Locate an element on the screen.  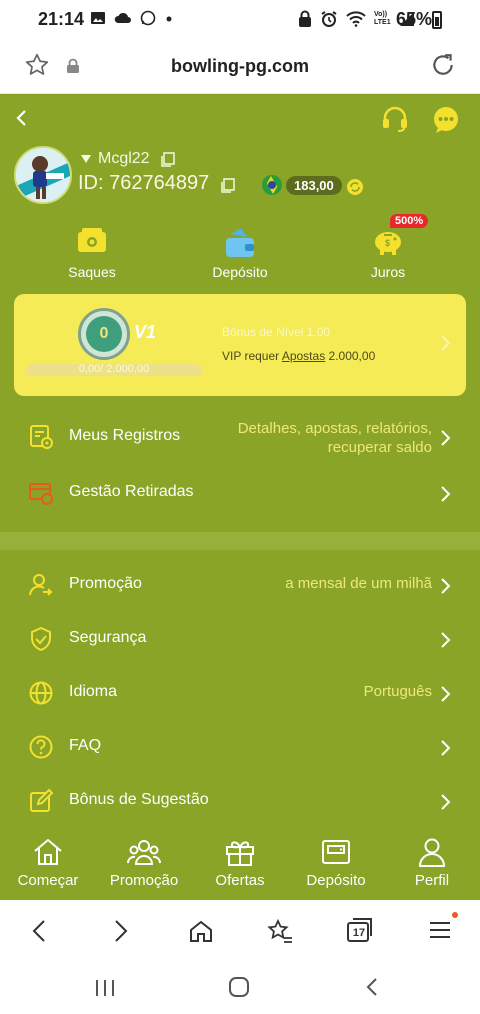
headset-support-icon is located at coordinates (395, 119).